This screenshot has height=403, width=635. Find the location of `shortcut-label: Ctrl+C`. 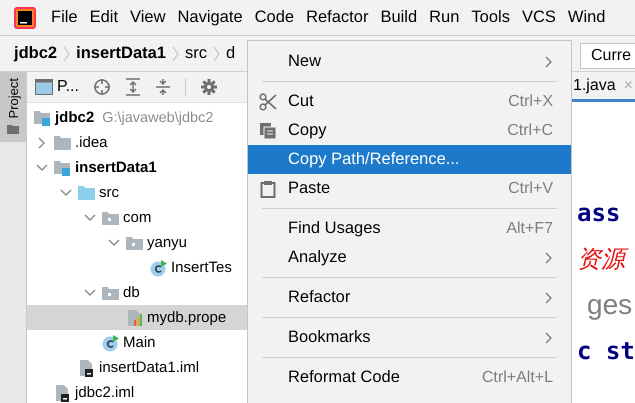

shortcut-label: Ctrl+C is located at coordinates (530, 131).